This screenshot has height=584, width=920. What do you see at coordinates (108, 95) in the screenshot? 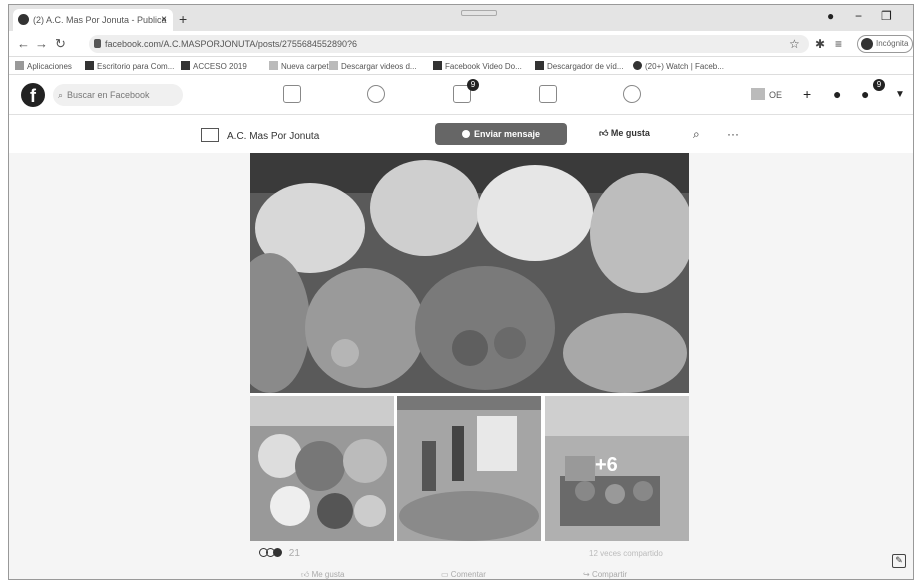
I see `search-placeholder: Buscar en Facebook` at bounding box center [108, 95].